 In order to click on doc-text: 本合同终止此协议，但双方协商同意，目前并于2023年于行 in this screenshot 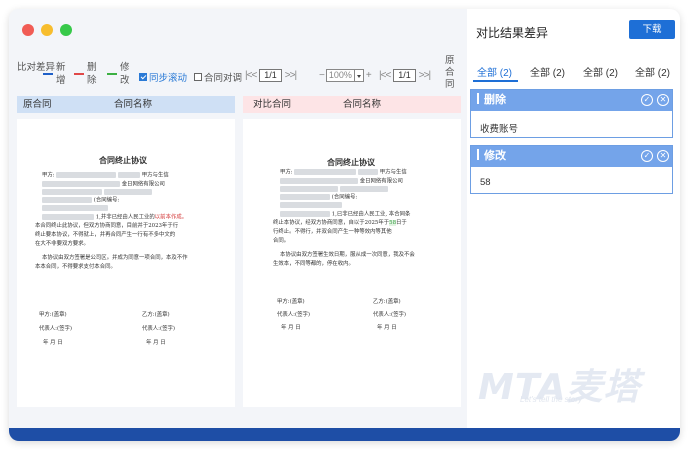, I will do `click(107, 226)`.